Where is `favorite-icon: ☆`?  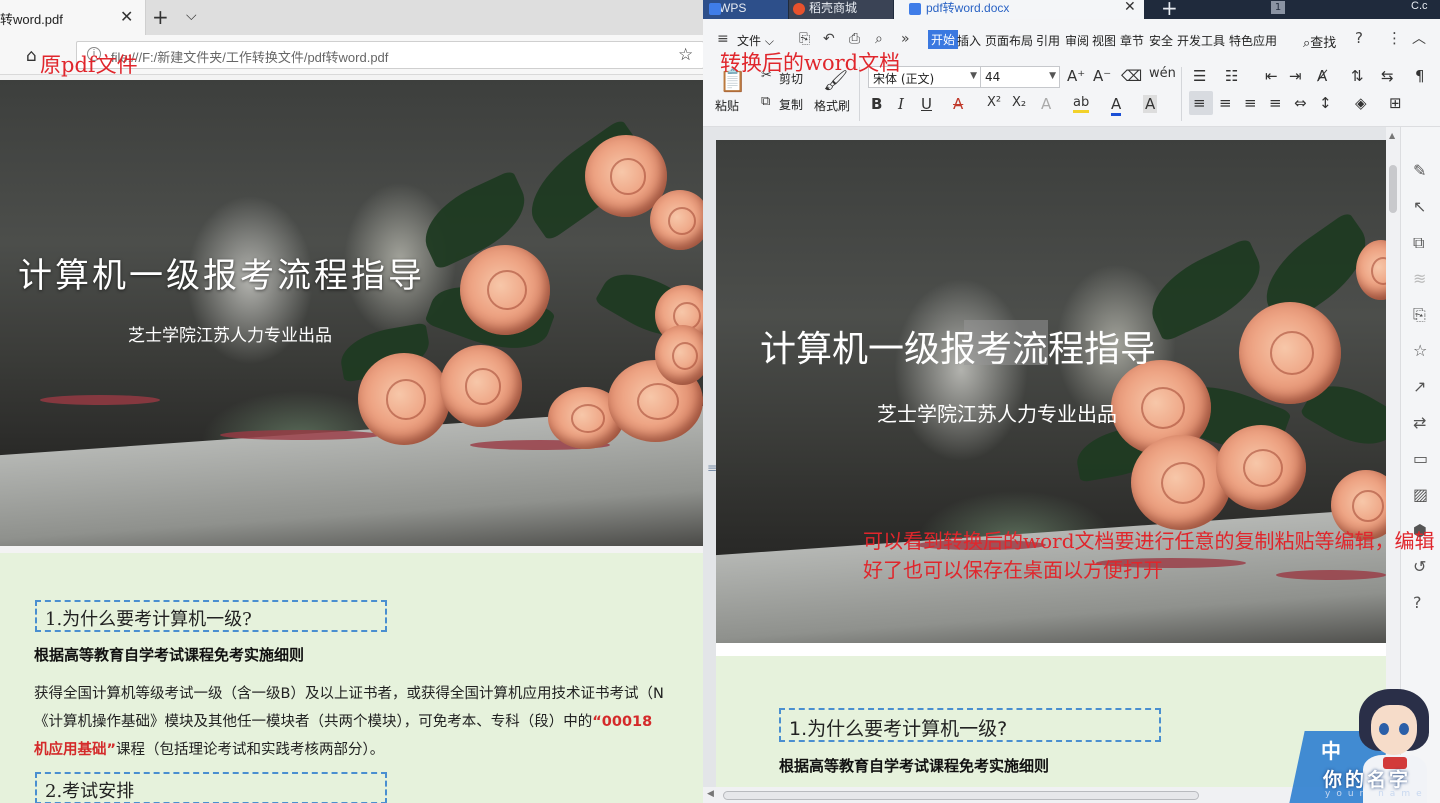
favorite-icon: ☆ is located at coordinates (1420, 350).